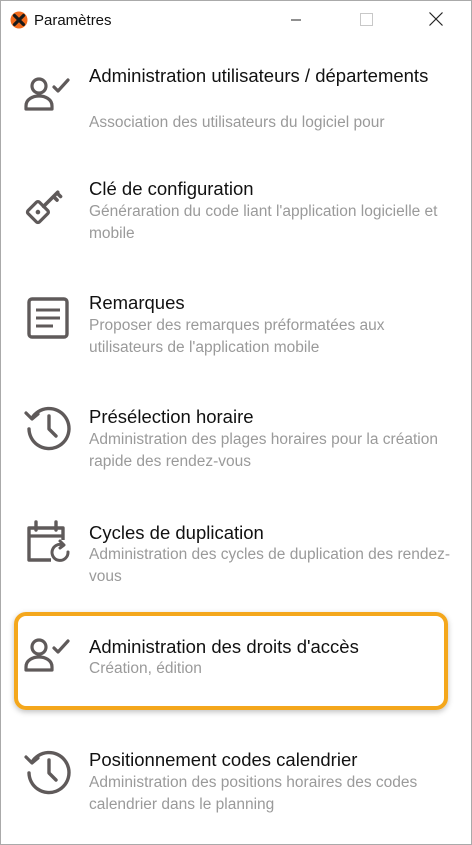 Image resolution: width=472 pixels, height=845 pixels. What do you see at coordinates (236, 20) in the screenshot?
I see `title-bar: Paramètres` at bounding box center [236, 20].